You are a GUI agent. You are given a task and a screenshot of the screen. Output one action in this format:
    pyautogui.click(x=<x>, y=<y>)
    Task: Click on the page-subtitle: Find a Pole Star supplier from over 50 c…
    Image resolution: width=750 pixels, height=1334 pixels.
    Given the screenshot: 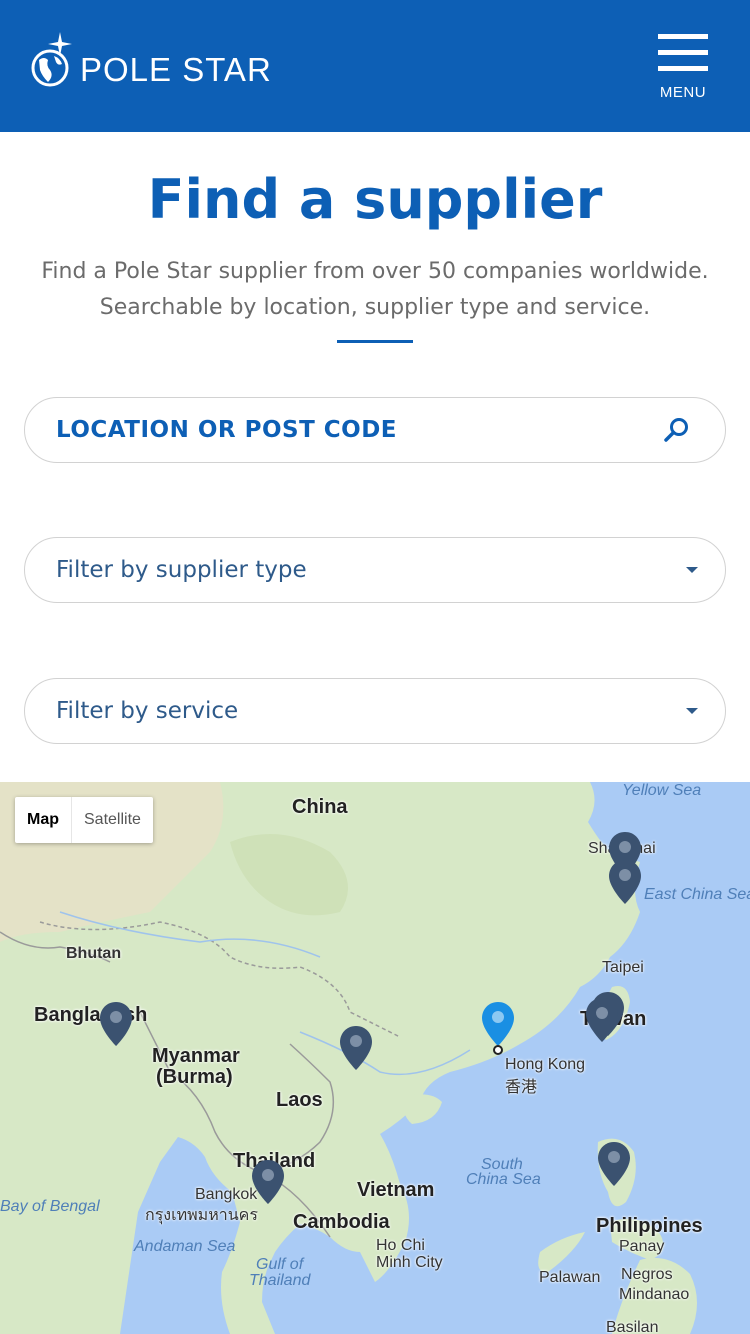 What is the action you would take?
    pyautogui.click(x=375, y=290)
    